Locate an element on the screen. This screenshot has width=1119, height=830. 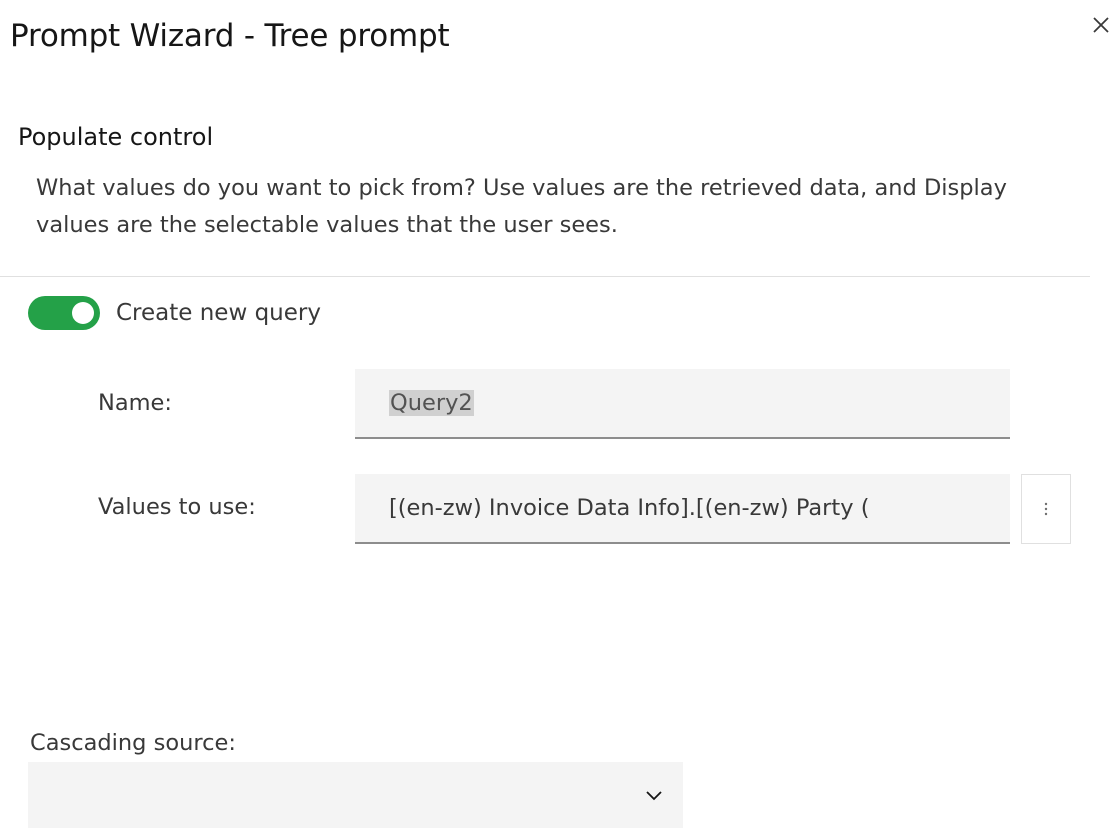
toggle-label: Create new query is located at coordinates (218, 313).